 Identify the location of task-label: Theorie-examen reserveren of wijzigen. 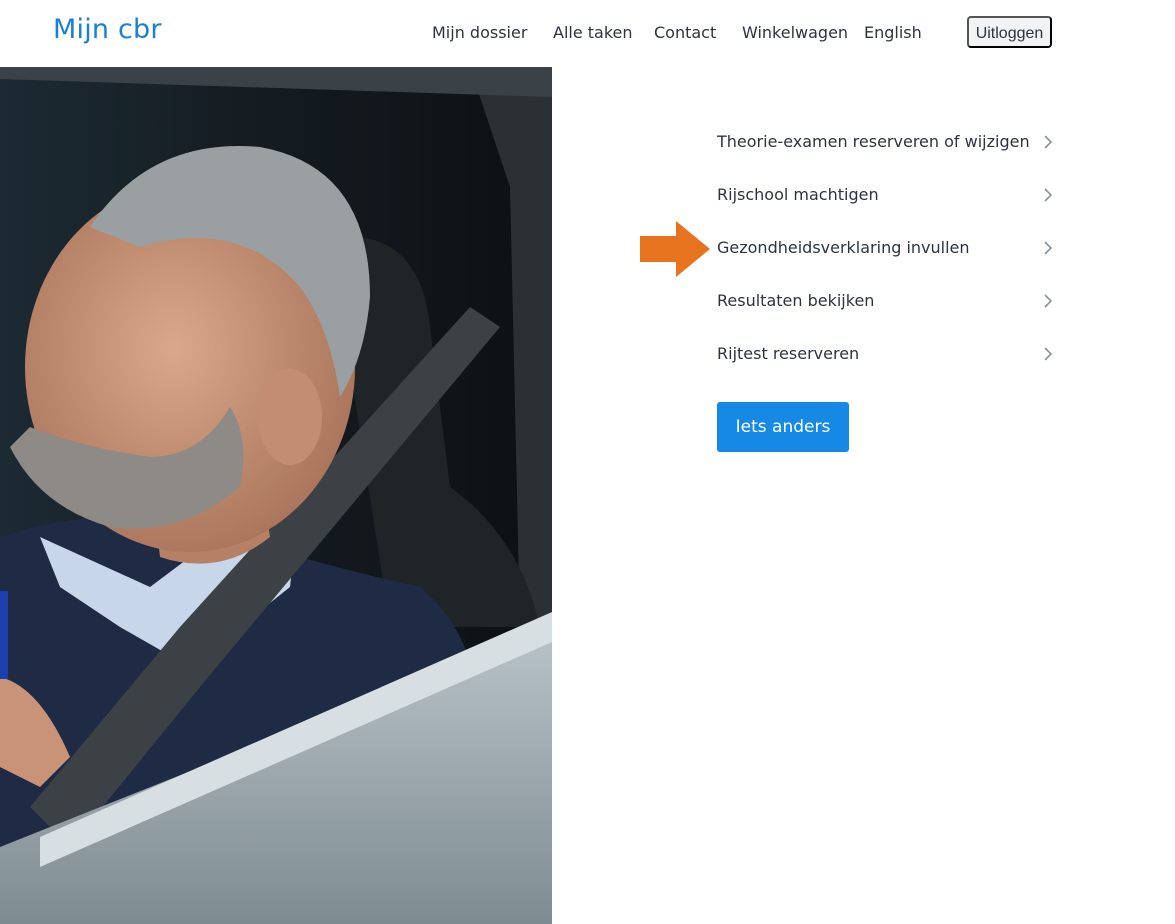
(873, 141).